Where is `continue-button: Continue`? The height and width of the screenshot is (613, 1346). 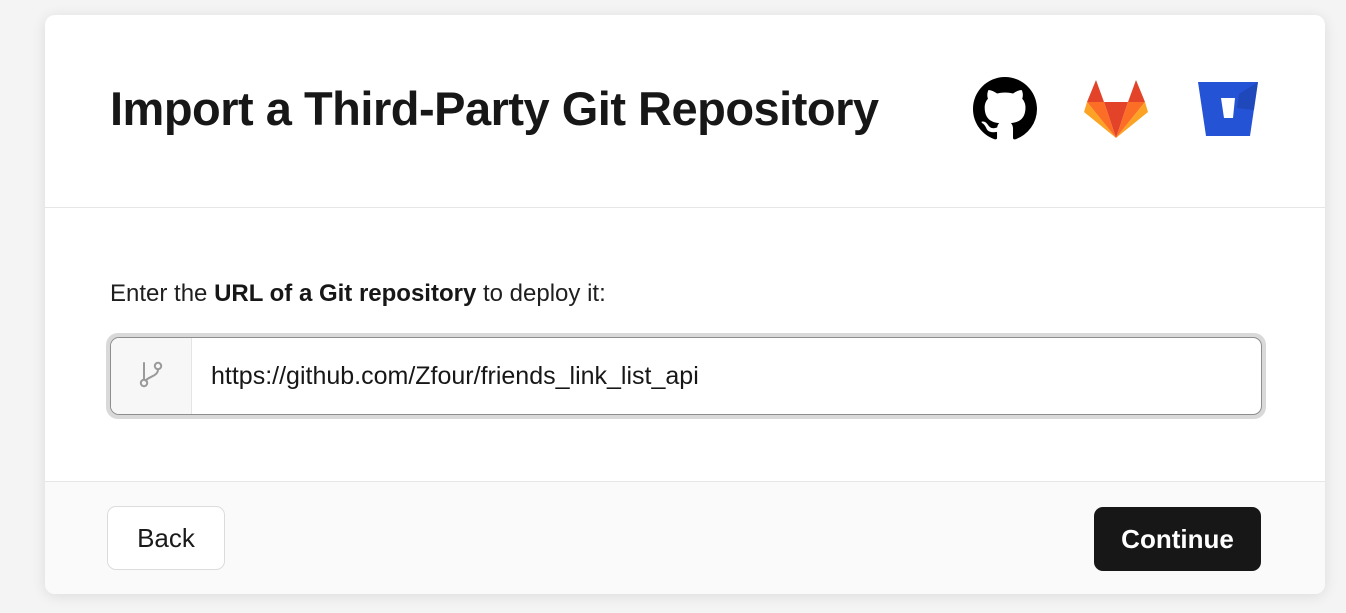
continue-button: Continue is located at coordinates (1177, 539).